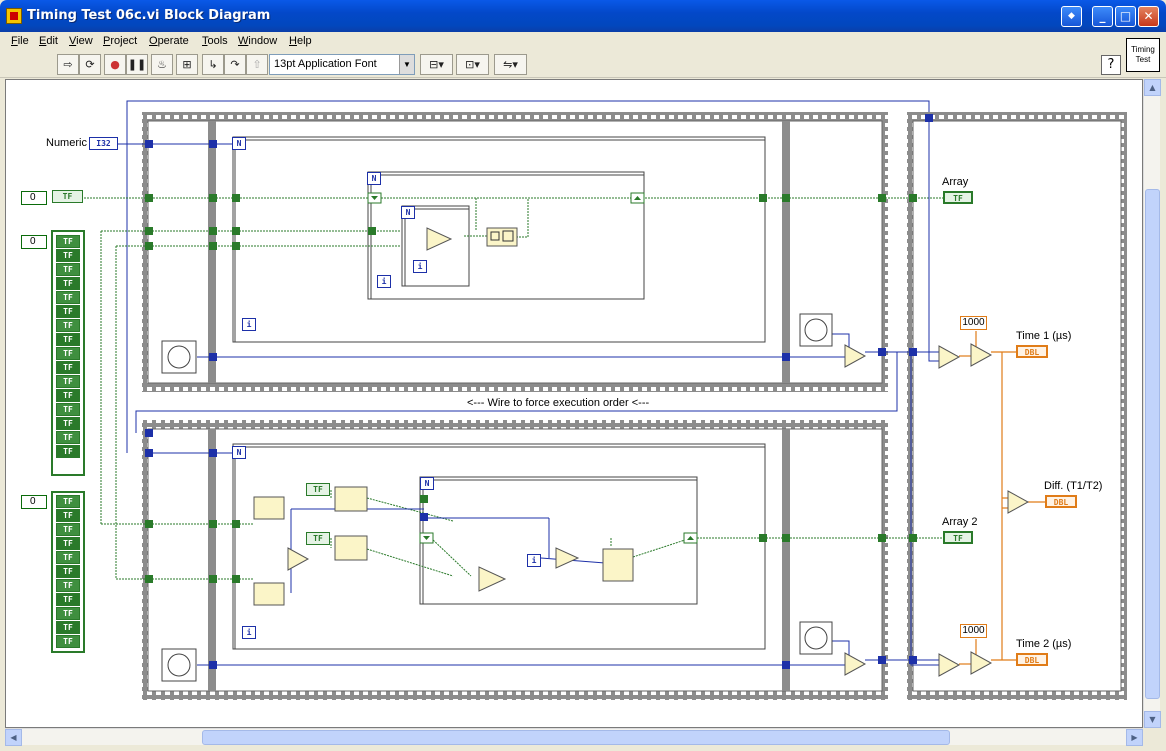 The height and width of the screenshot is (751, 1166). What do you see at coordinates (1032, 659) in the screenshot?
I see `time-2-indicator: DBL` at bounding box center [1032, 659].